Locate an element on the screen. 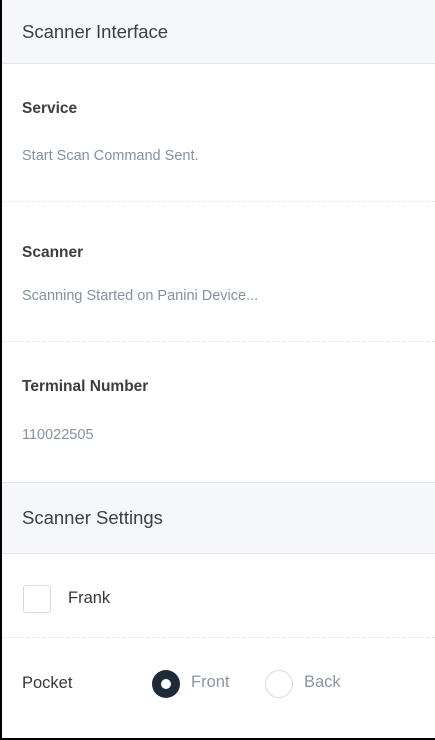 The image size is (435, 740). pocket-front-radio is located at coordinates (166, 684).